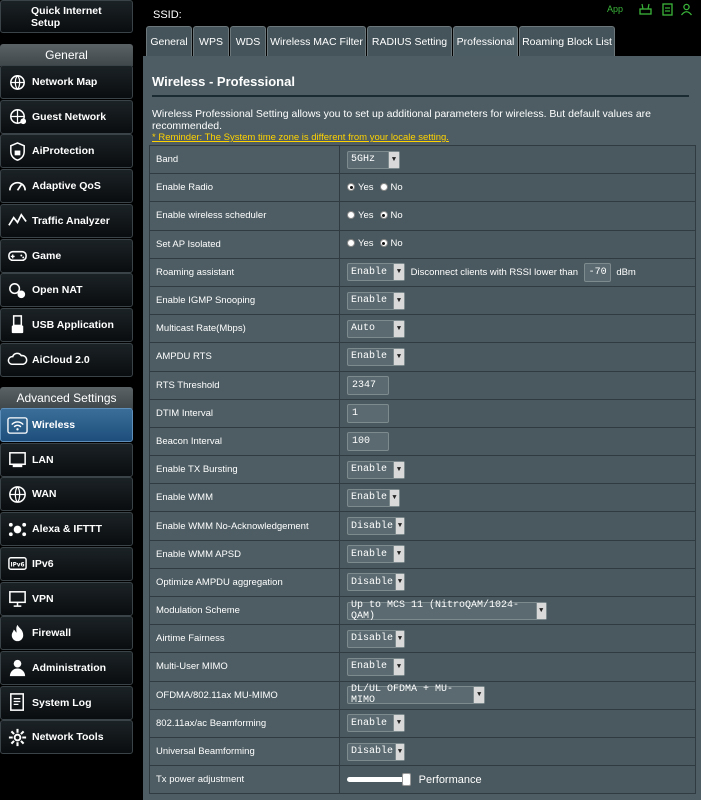 The height and width of the screenshot is (800, 701). I want to click on quick-internet-setup-button: Quick Internet Setup, so click(66, 16).